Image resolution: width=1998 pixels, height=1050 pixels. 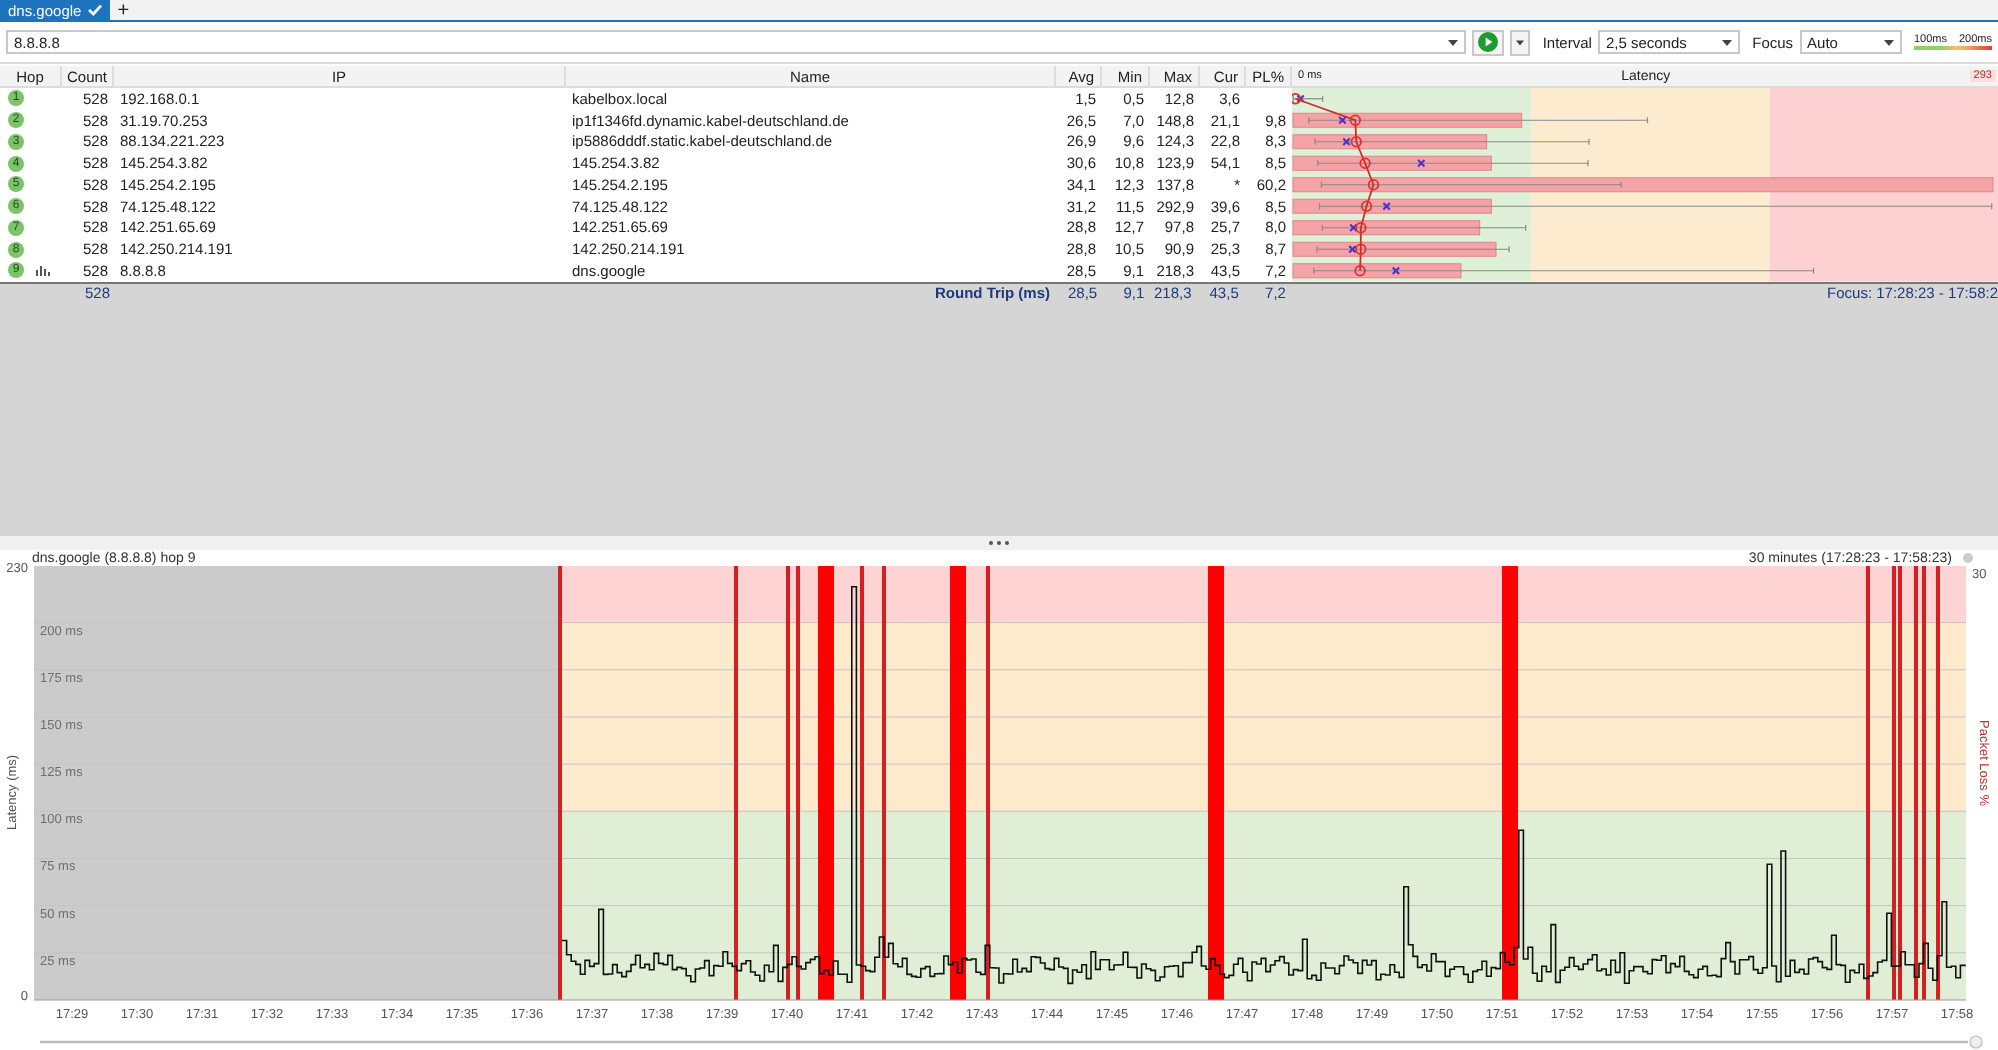 What do you see at coordinates (123, 10) in the screenshot?
I see `new-tab-button: +` at bounding box center [123, 10].